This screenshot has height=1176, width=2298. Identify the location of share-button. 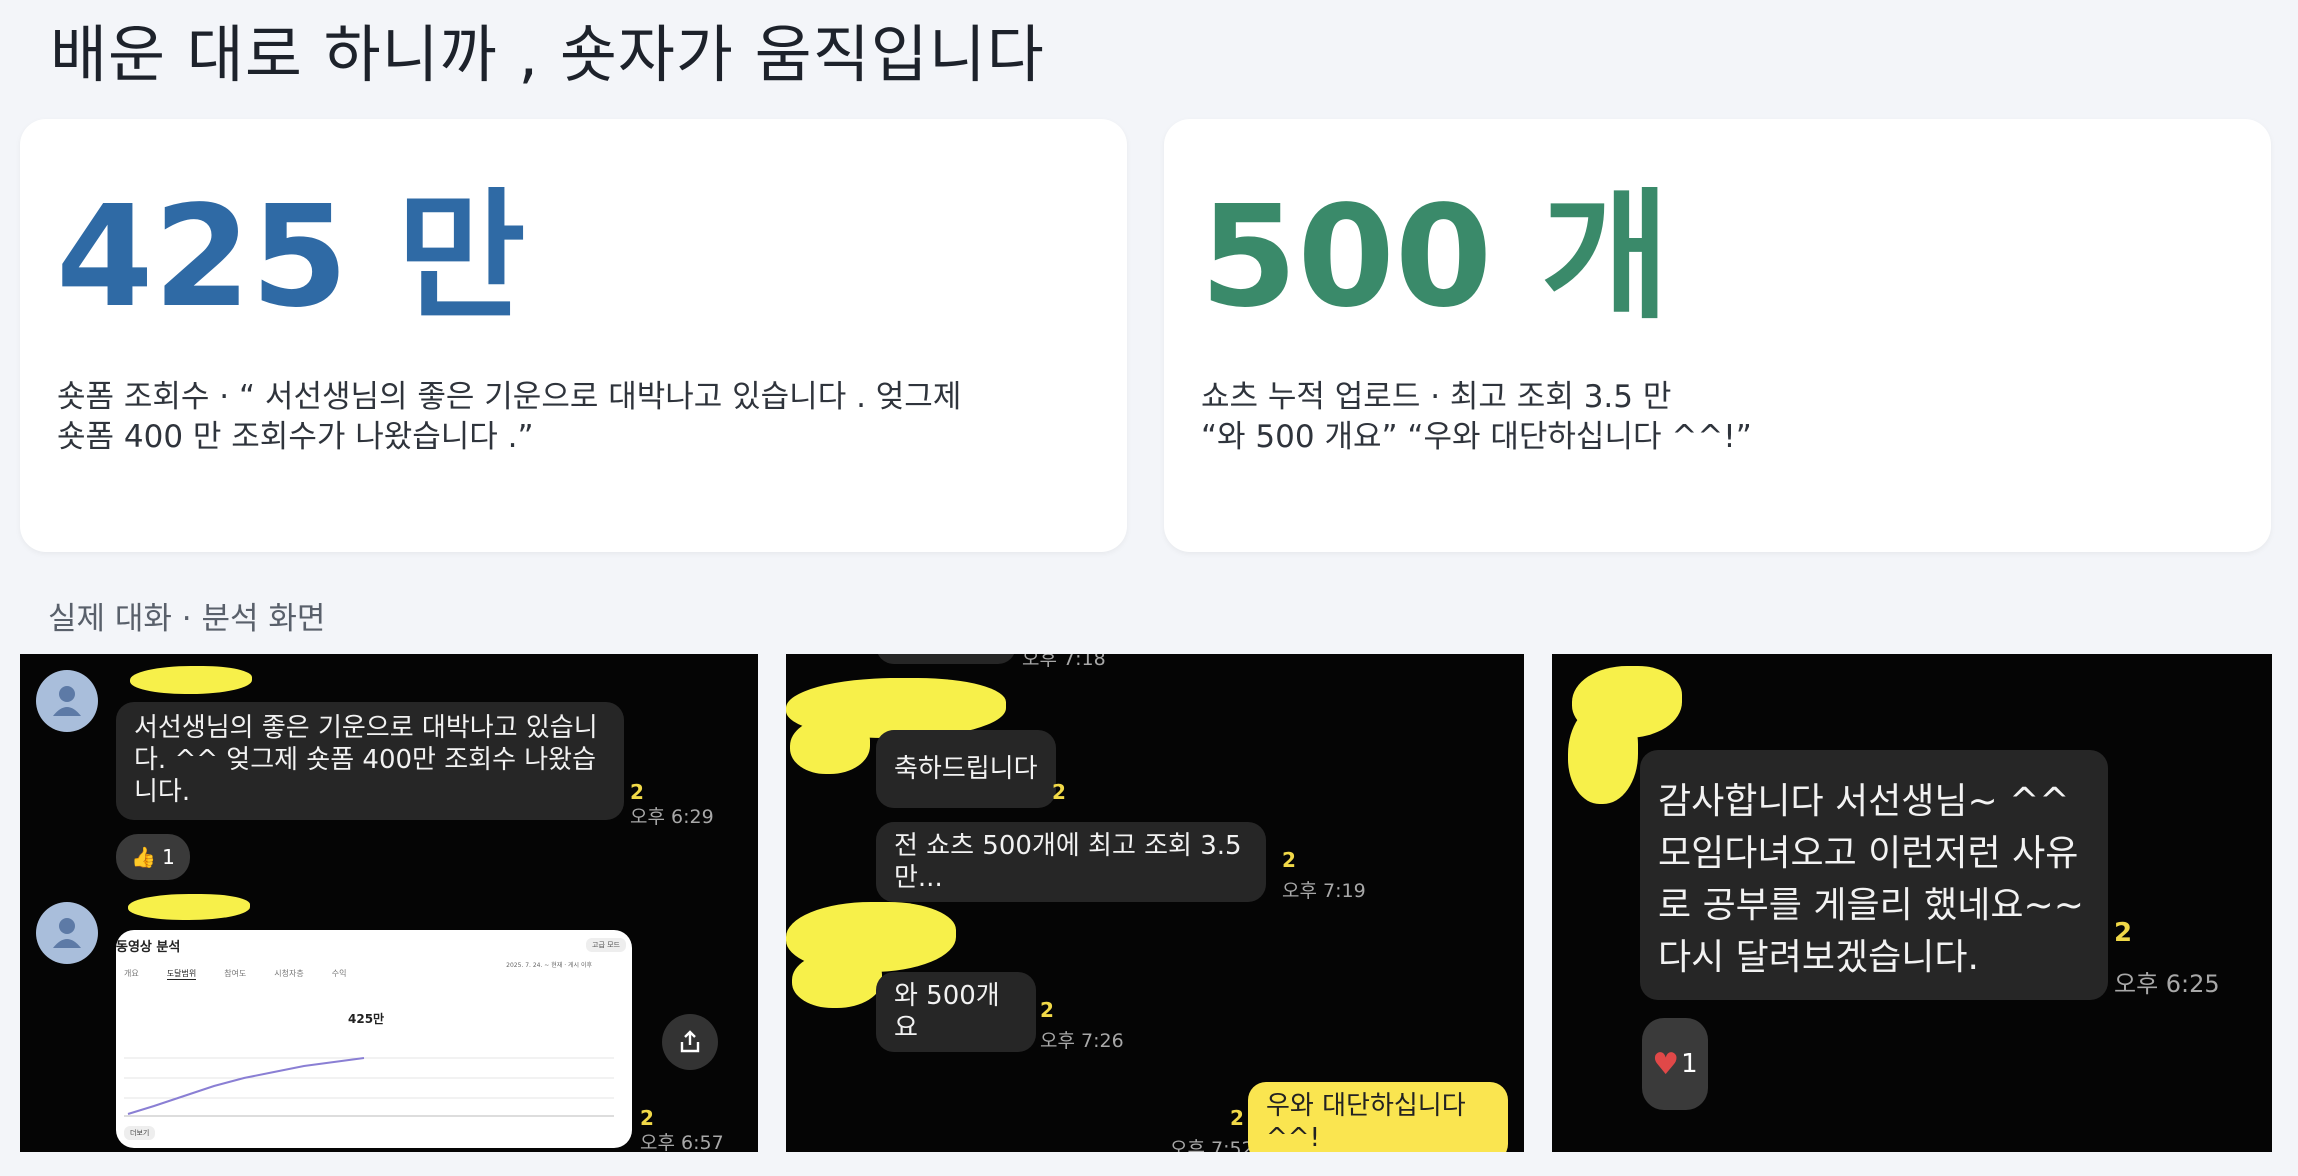
(690, 1042).